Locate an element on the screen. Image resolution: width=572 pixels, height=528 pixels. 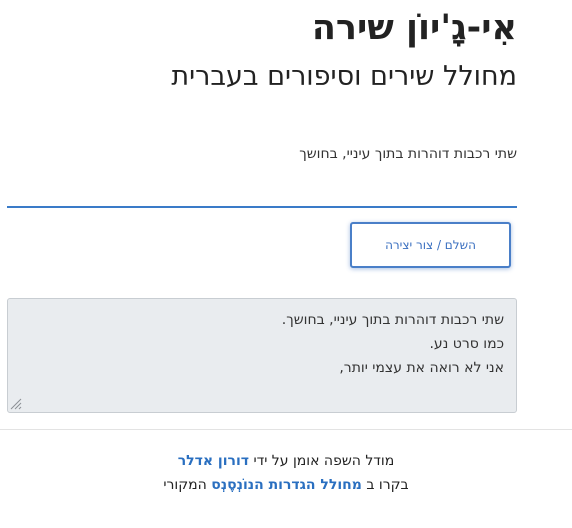
resize-handle-icon is located at coordinates (16, 404).